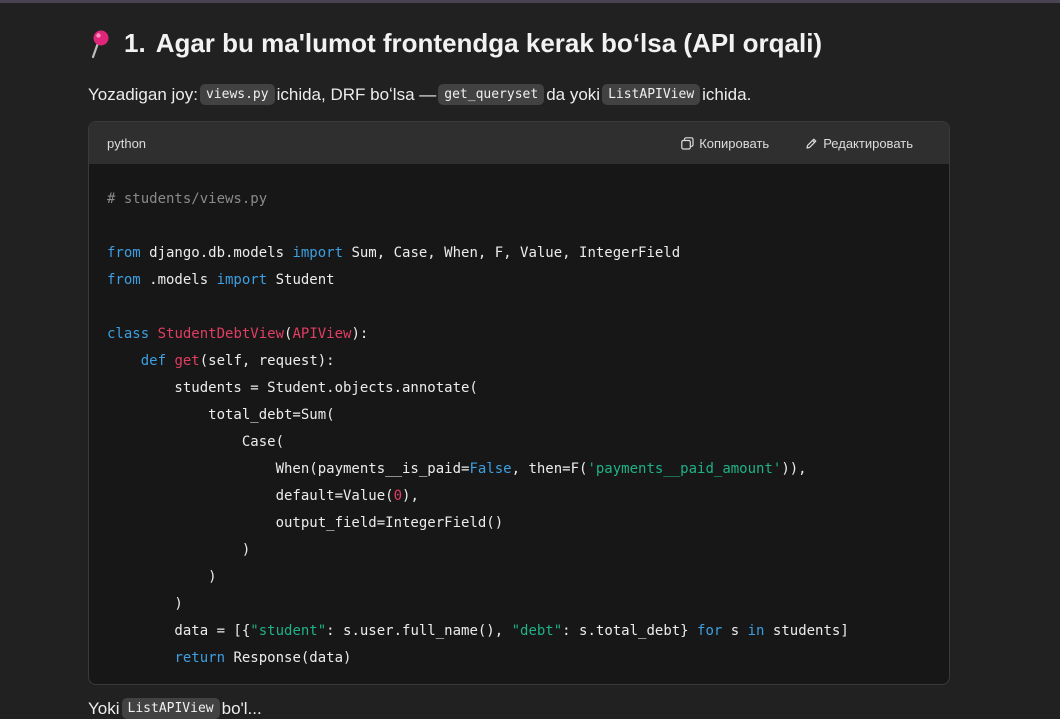 This screenshot has width=1060, height=719. What do you see at coordinates (687, 143) in the screenshot?
I see `copy-icon` at bounding box center [687, 143].